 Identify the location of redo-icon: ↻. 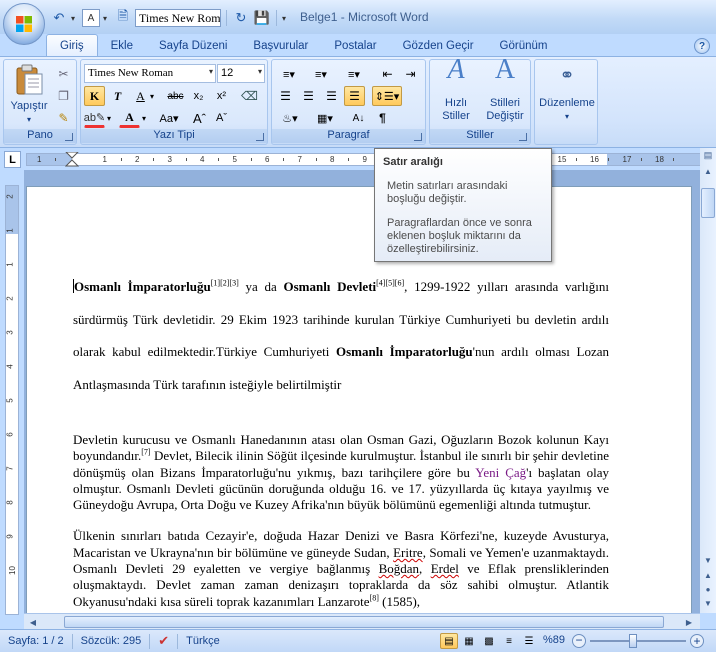
(241, 18).